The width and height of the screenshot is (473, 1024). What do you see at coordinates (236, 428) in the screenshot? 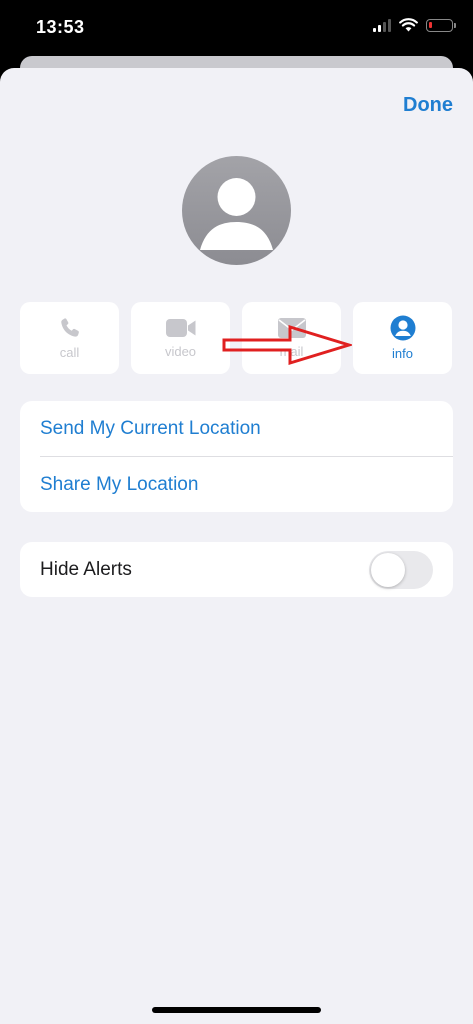
I see `send-current-location-button: Send My Current Location` at bounding box center [236, 428].